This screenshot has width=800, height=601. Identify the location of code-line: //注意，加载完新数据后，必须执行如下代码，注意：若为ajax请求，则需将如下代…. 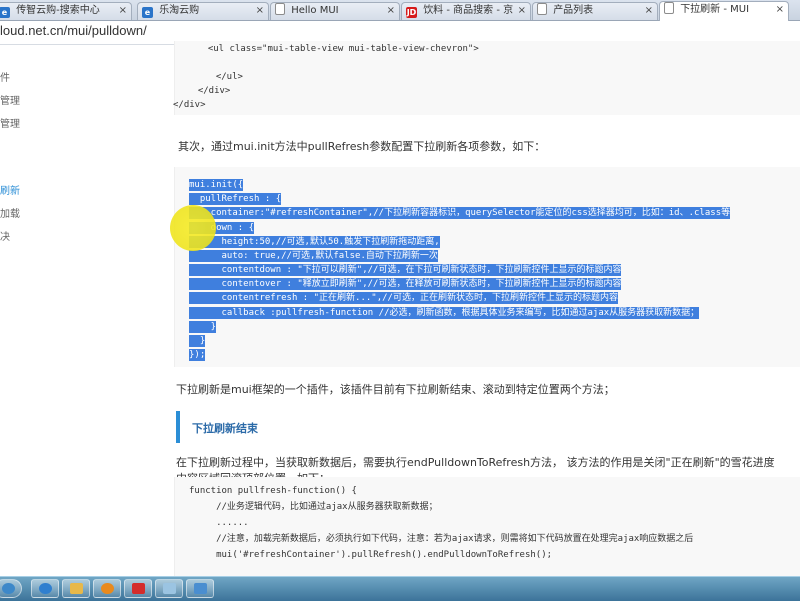
(441, 539).